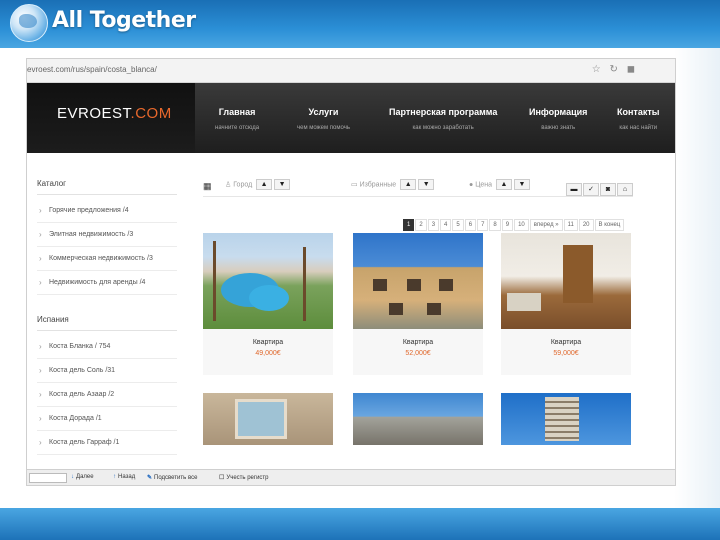  Describe the element at coordinates (268, 353) in the screenshot. I see `property-price: 49,000€` at that location.